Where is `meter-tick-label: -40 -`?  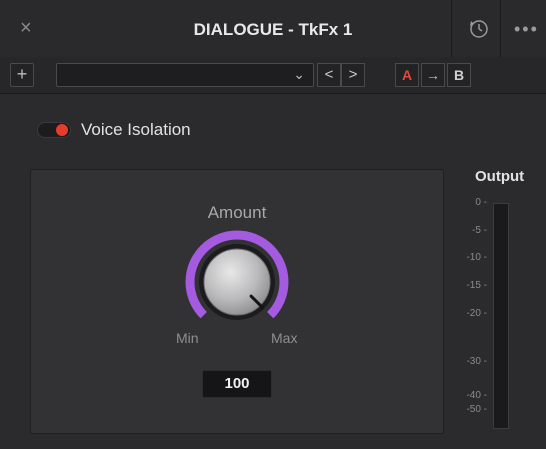 meter-tick-label: -40 - is located at coordinates (476, 395).